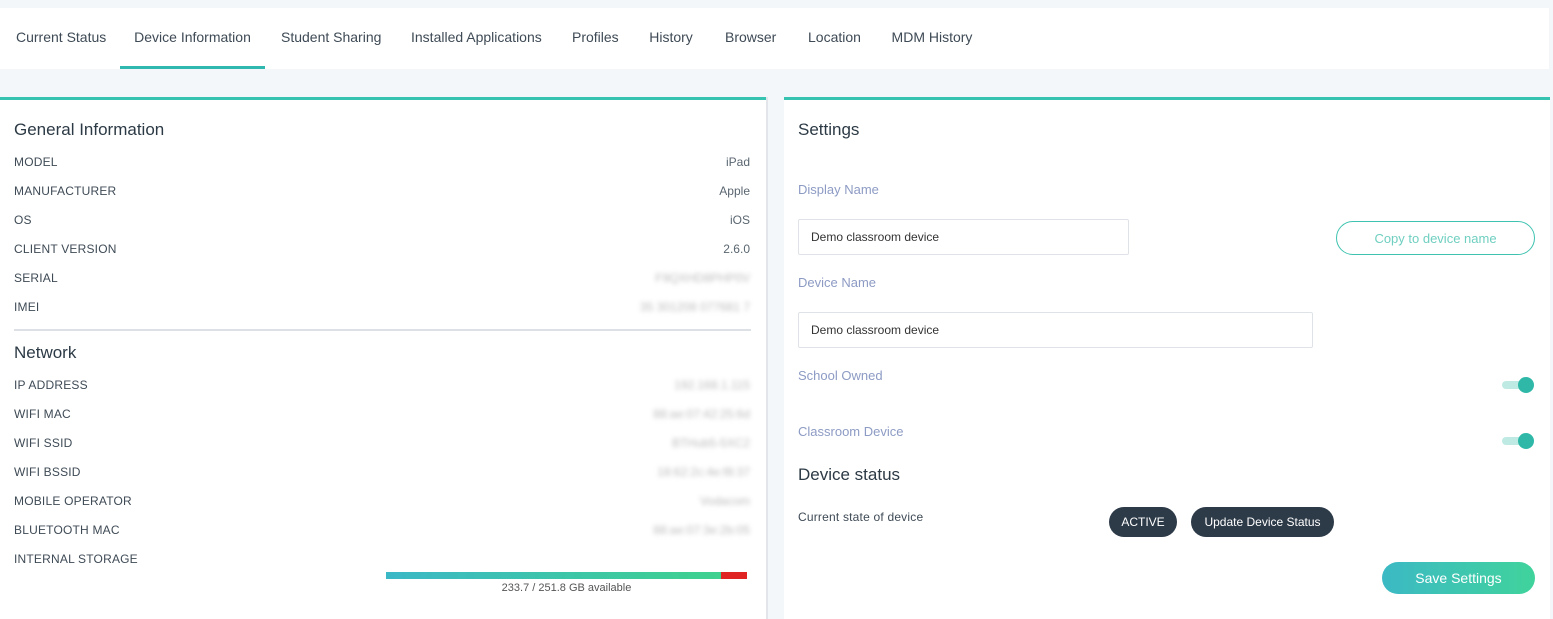  Describe the element at coordinates (1143, 522) in the screenshot. I see `status-badge: ACTIVE` at that location.